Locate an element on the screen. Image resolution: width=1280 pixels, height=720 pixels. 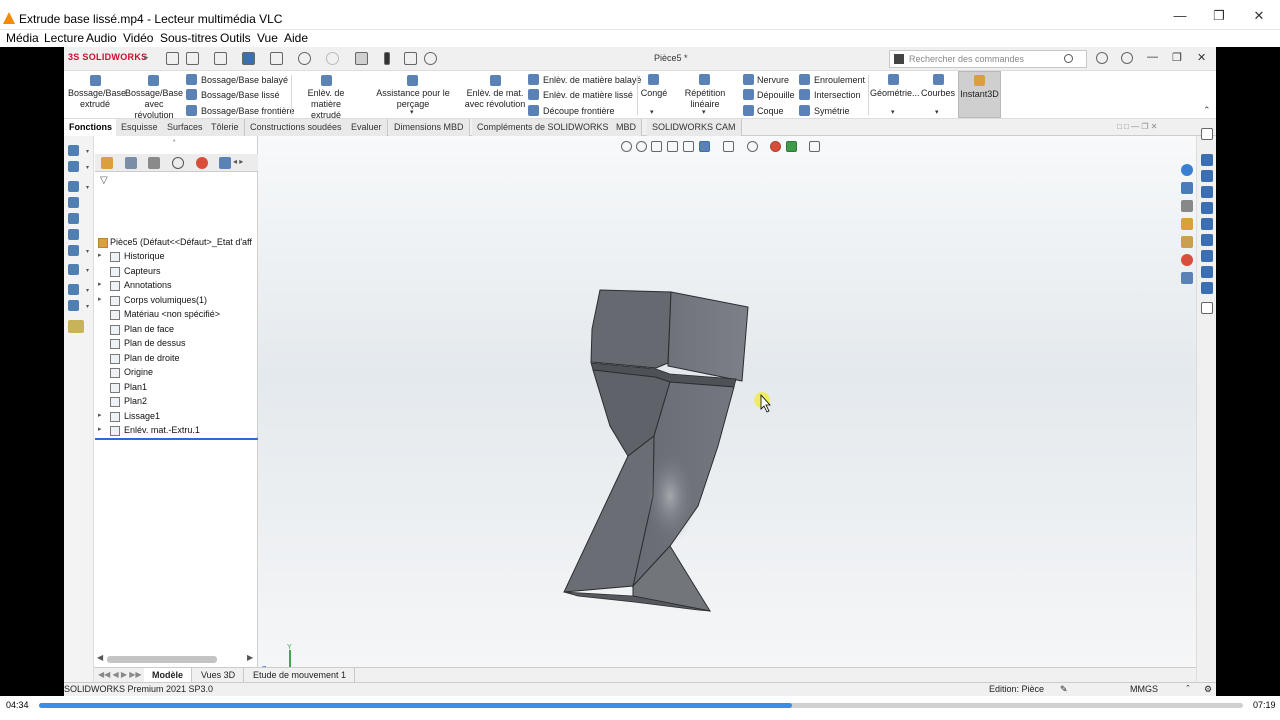
new-doc-icon is located at coordinates (192, 58).